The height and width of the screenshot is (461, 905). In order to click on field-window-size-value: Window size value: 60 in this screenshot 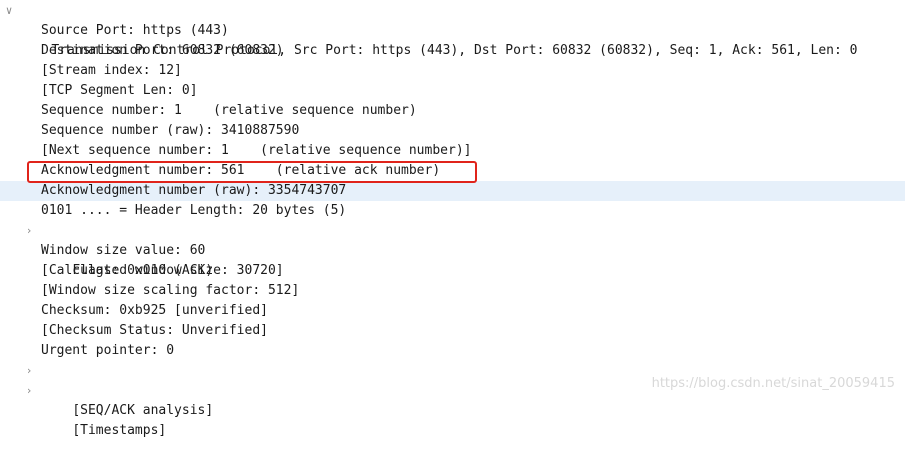, I will do `click(452, 251)`.